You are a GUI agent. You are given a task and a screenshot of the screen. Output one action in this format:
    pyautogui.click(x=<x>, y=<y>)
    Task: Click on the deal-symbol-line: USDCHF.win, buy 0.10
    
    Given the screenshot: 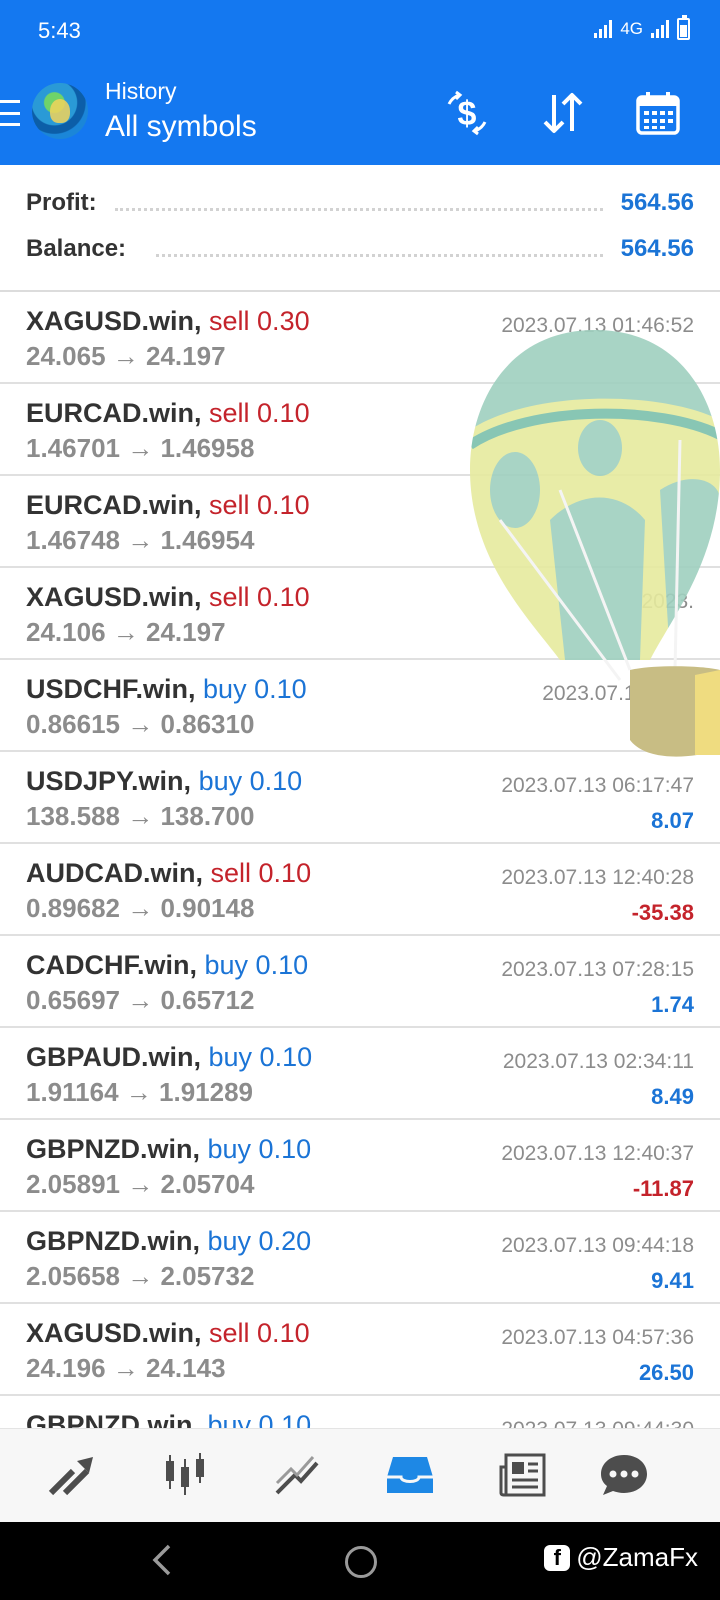 What is the action you would take?
    pyautogui.click(x=166, y=689)
    